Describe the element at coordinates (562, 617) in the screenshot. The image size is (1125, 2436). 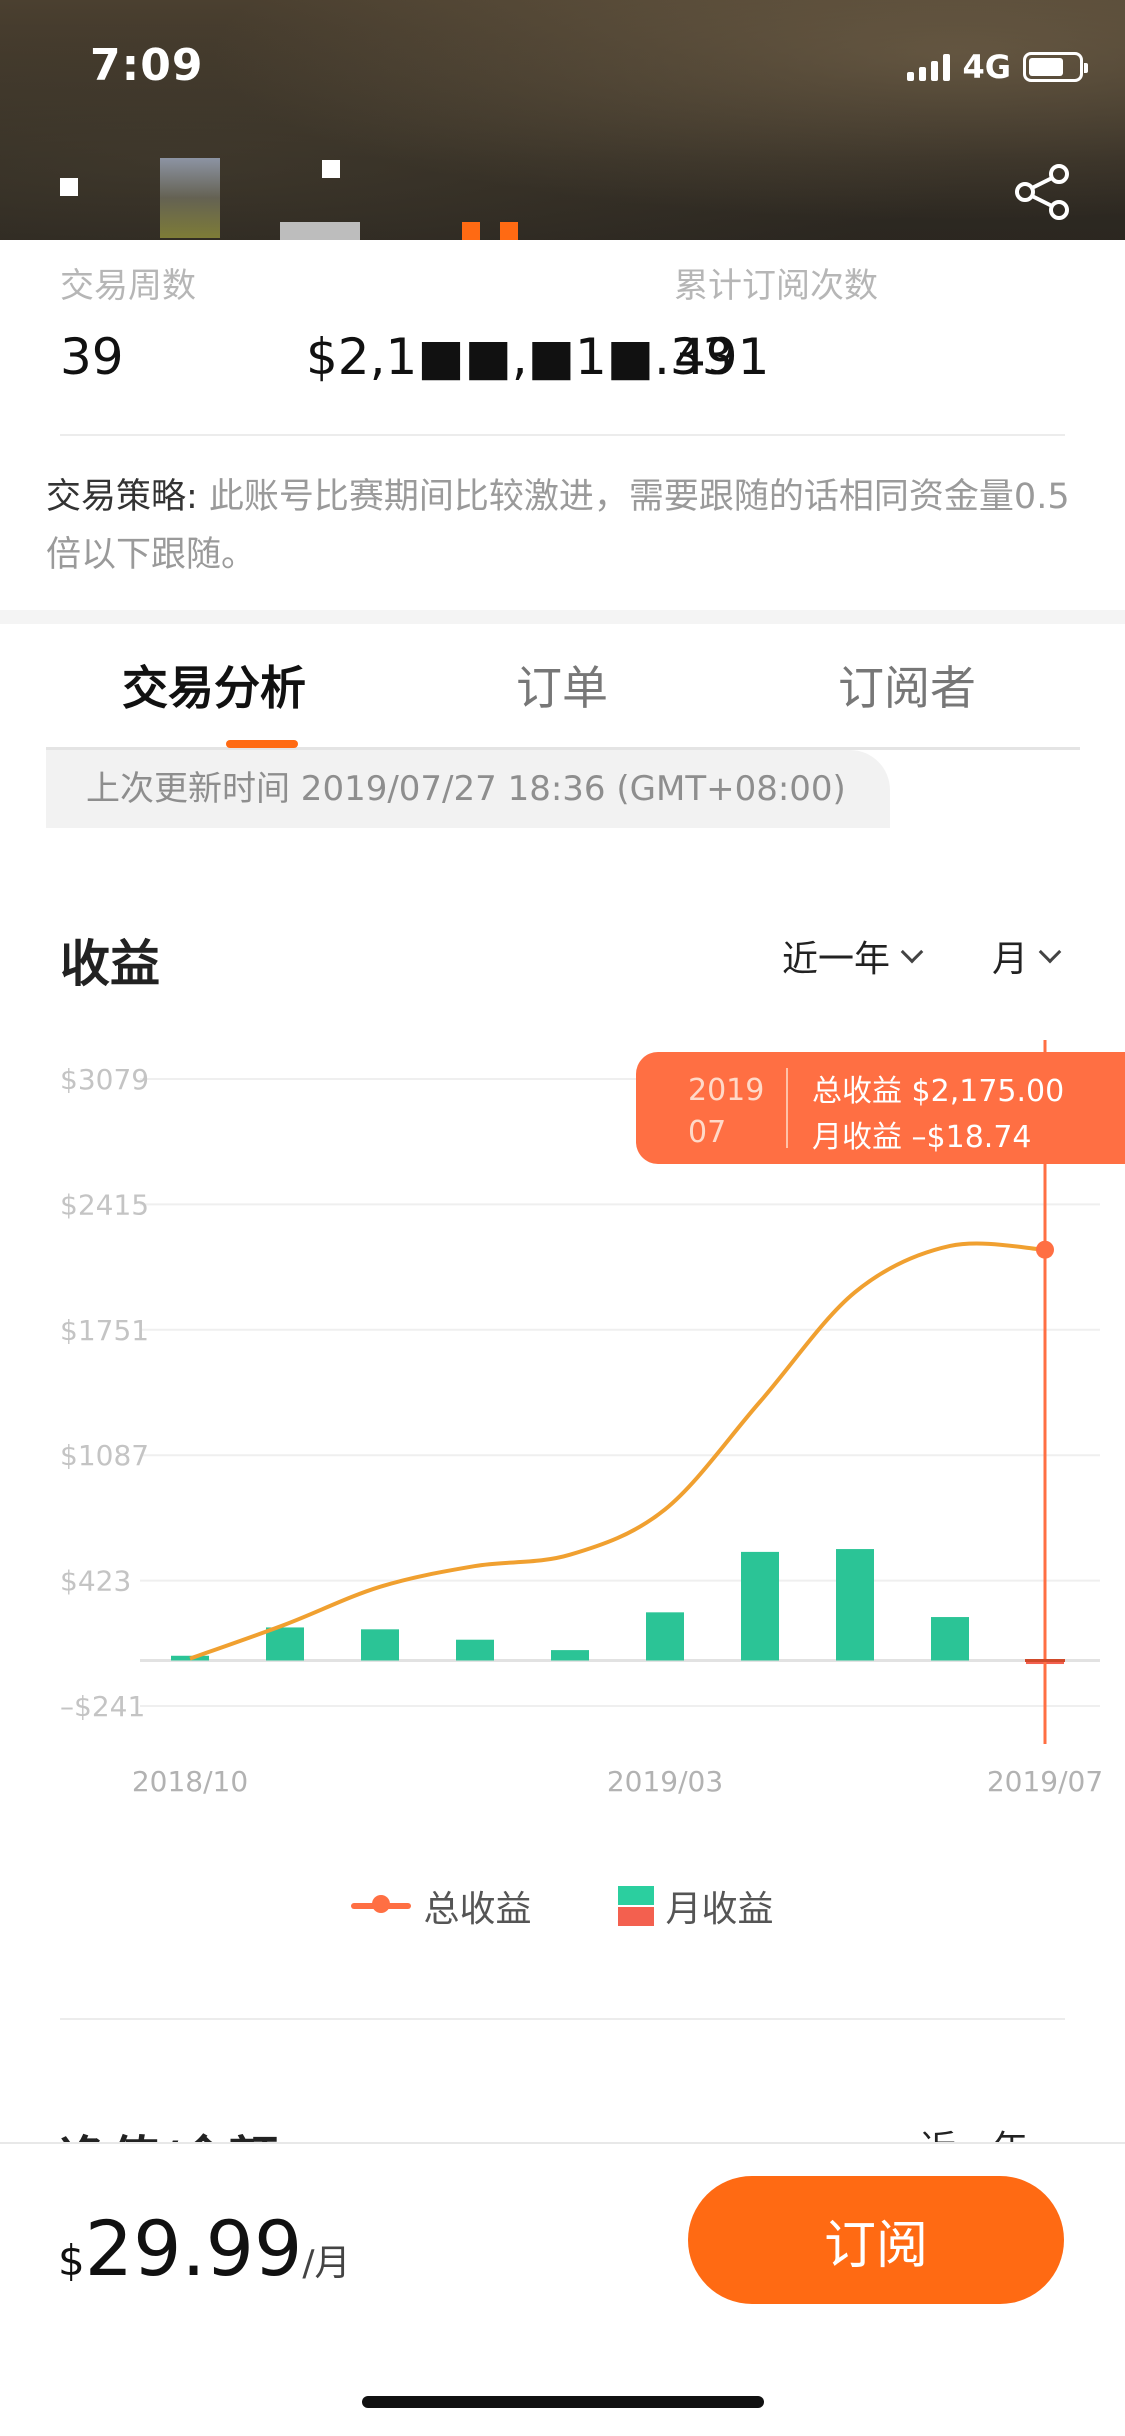
I see `section-gap` at that location.